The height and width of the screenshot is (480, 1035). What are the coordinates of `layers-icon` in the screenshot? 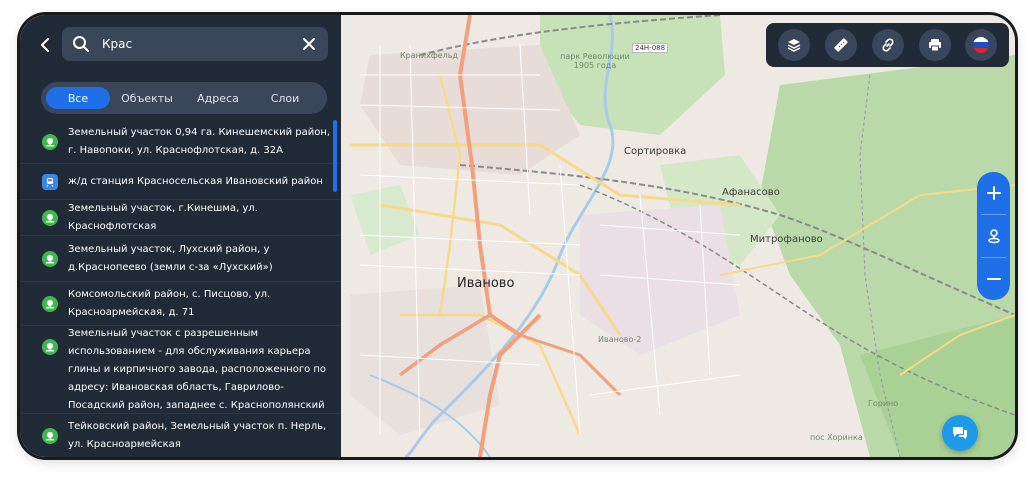 It's located at (794, 45).